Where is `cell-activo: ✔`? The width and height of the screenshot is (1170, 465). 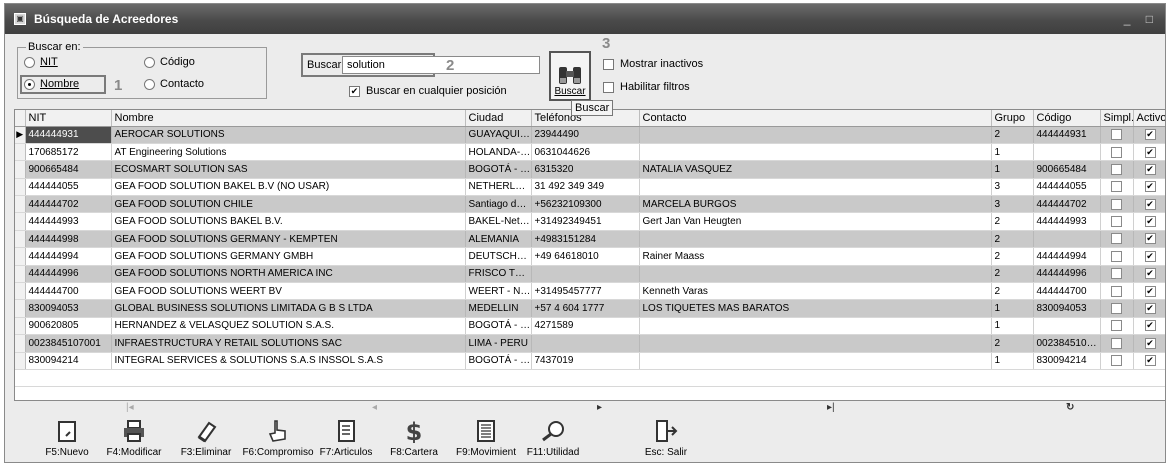
cell-activo: ✔ is located at coordinates (1149, 187).